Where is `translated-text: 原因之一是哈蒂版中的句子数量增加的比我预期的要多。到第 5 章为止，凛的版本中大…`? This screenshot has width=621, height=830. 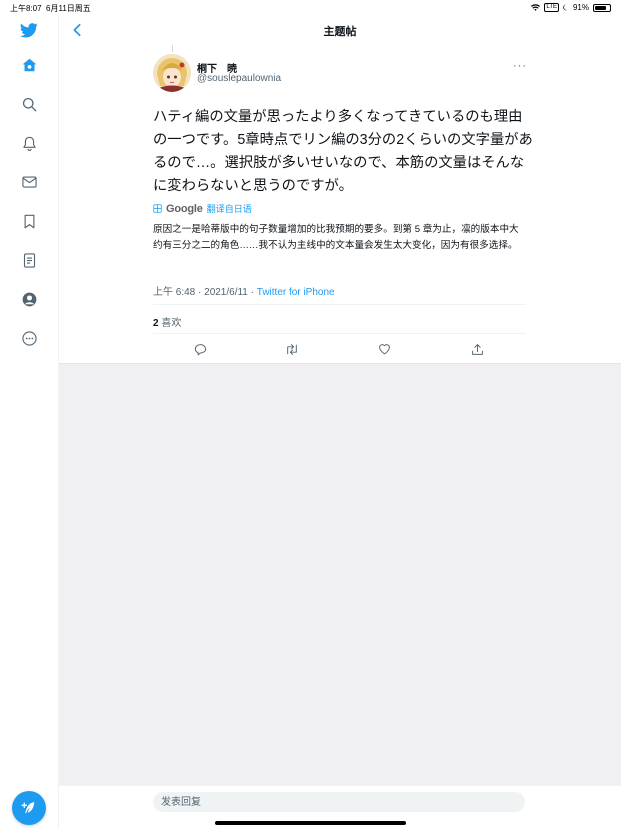 translated-text: 原因之一是哈蒂版中的句子数量增加的比我预期的要多。到第 5 章为止，凛的版本中大… is located at coordinates (336, 237).